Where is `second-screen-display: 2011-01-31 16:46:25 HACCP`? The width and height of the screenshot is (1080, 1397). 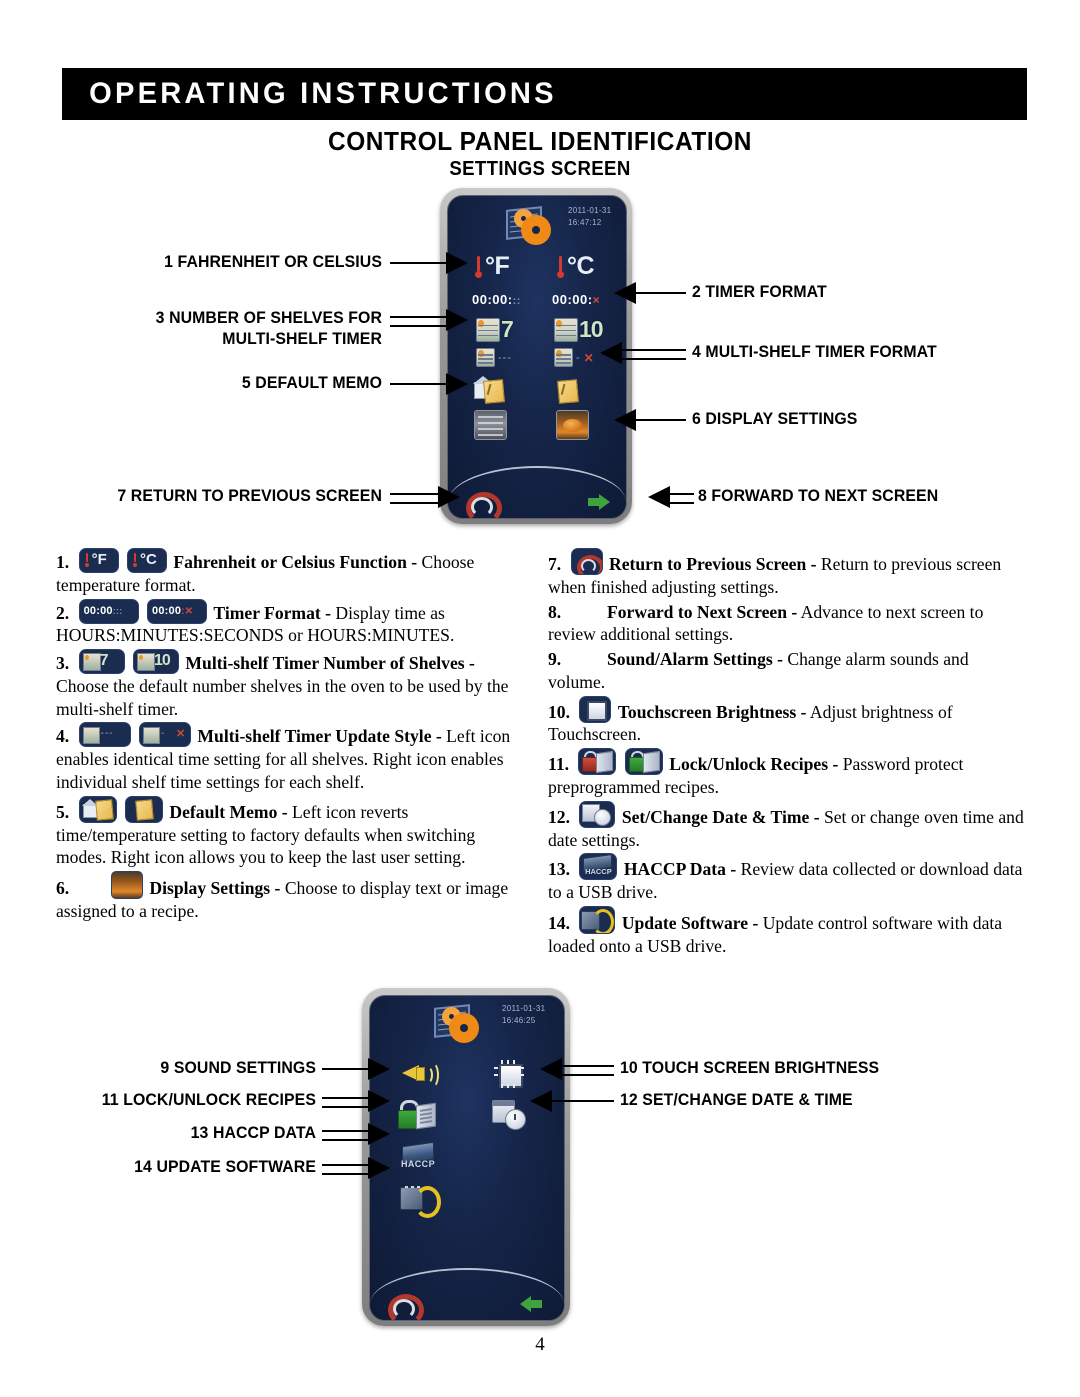 second-screen-display: 2011-01-31 16:46:25 HACCP is located at coordinates (467, 1158).